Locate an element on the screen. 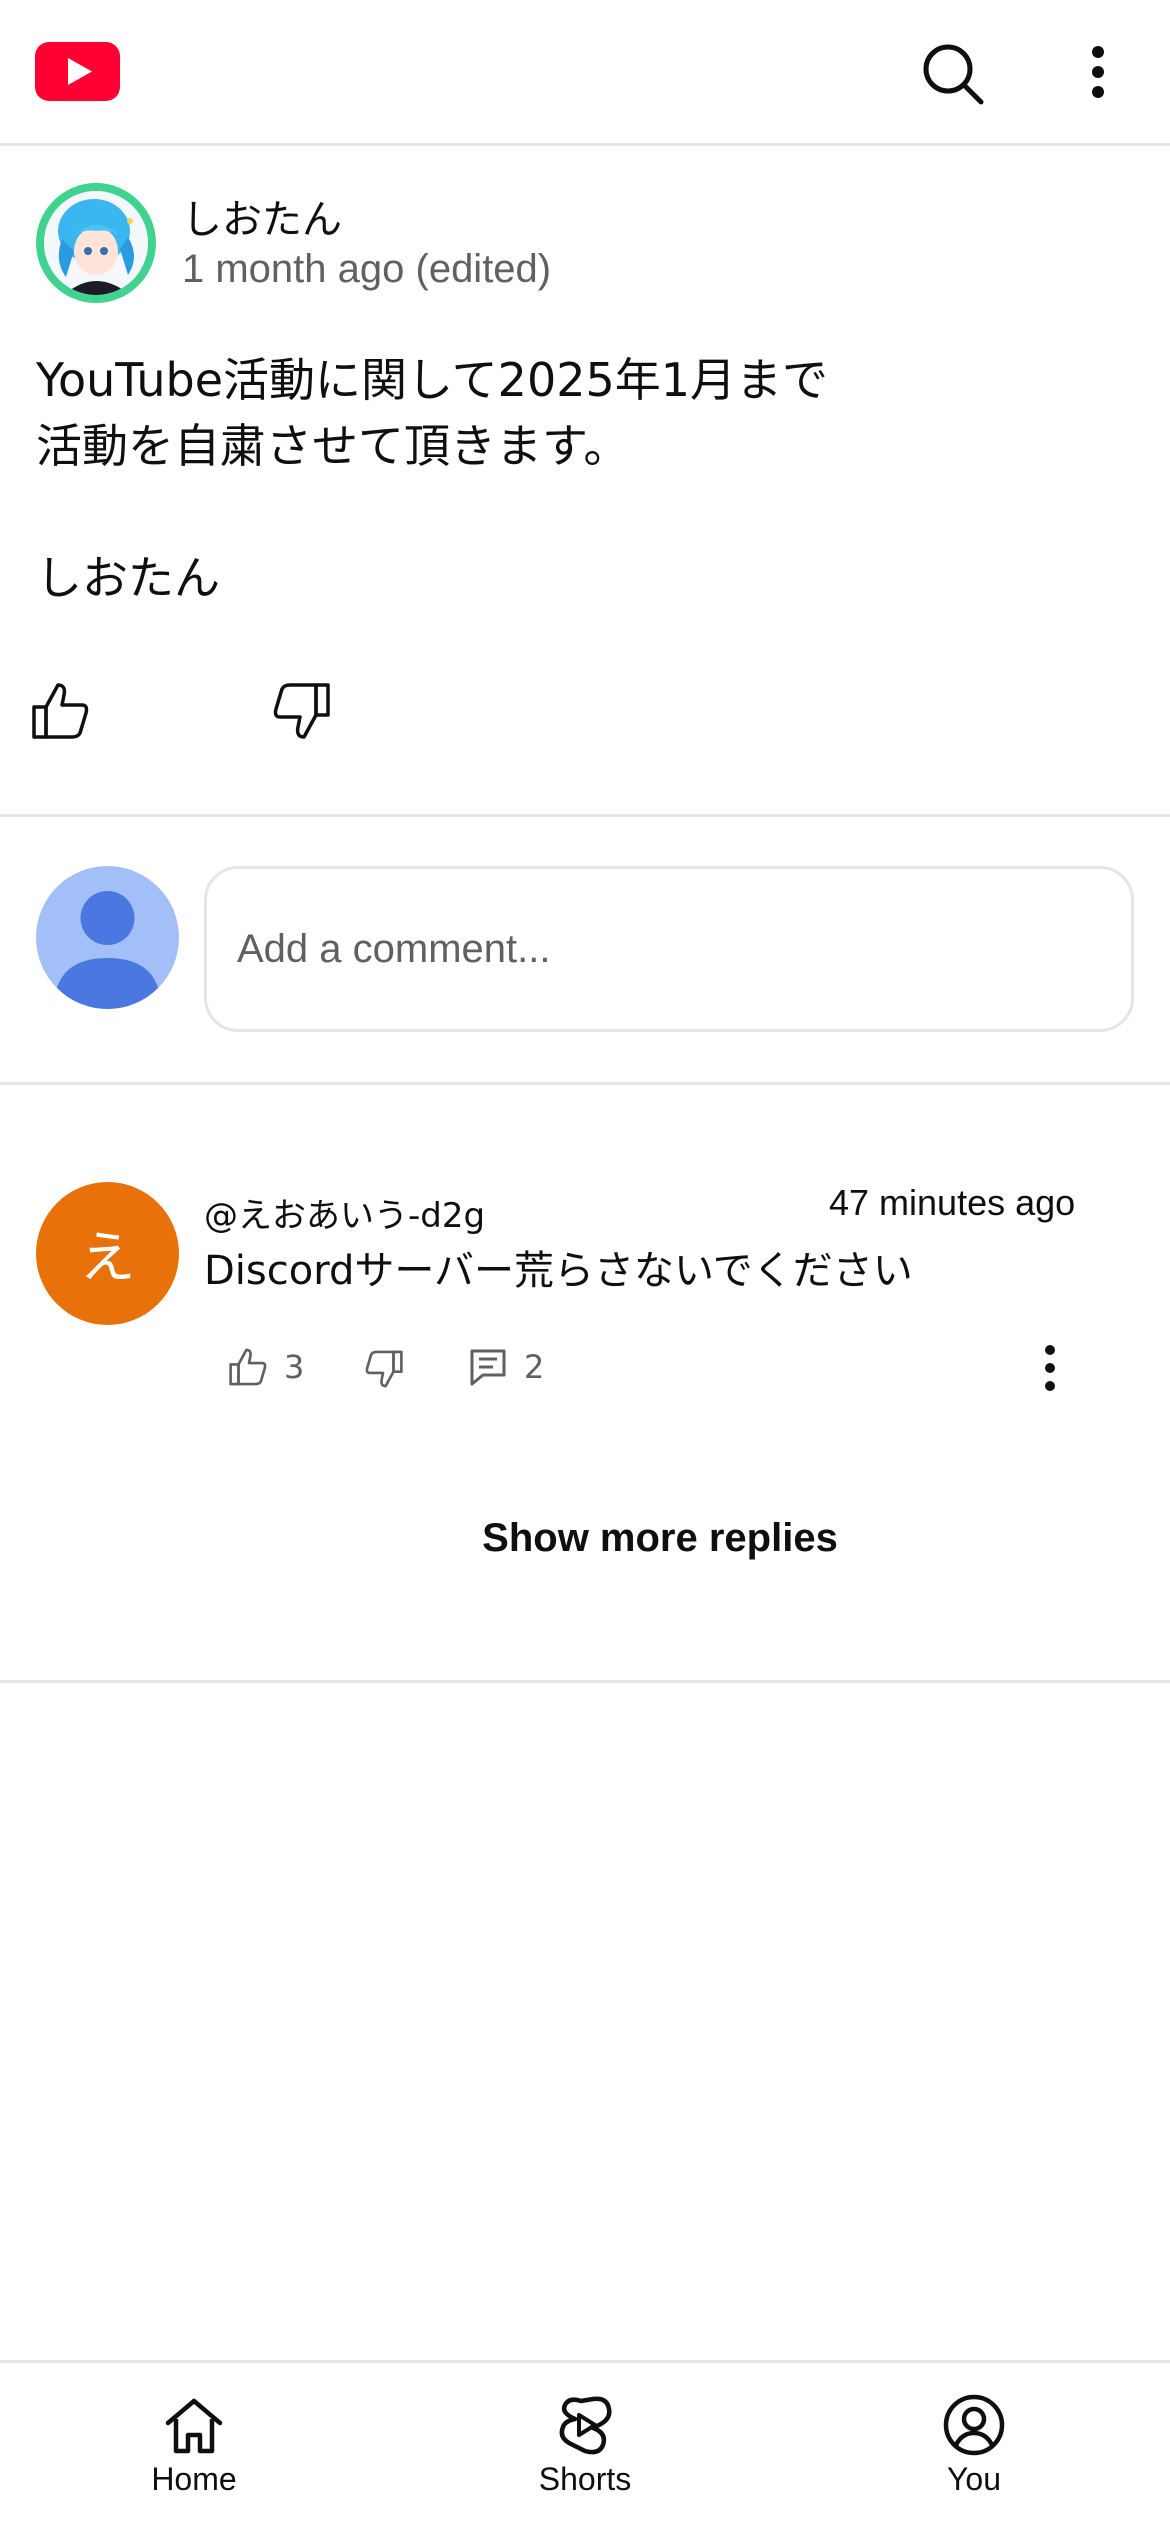 The height and width of the screenshot is (2532, 1170). nav-home: Home is located at coordinates (194, 2453).